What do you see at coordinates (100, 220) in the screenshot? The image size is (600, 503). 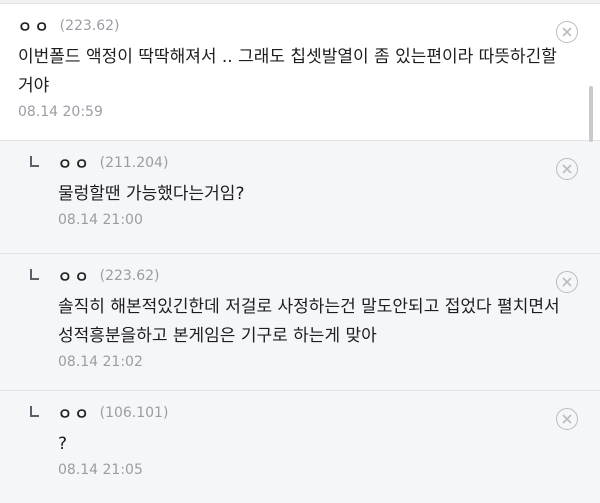 I see `comment-date: 08.14 21:00` at bounding box center [100, 220].